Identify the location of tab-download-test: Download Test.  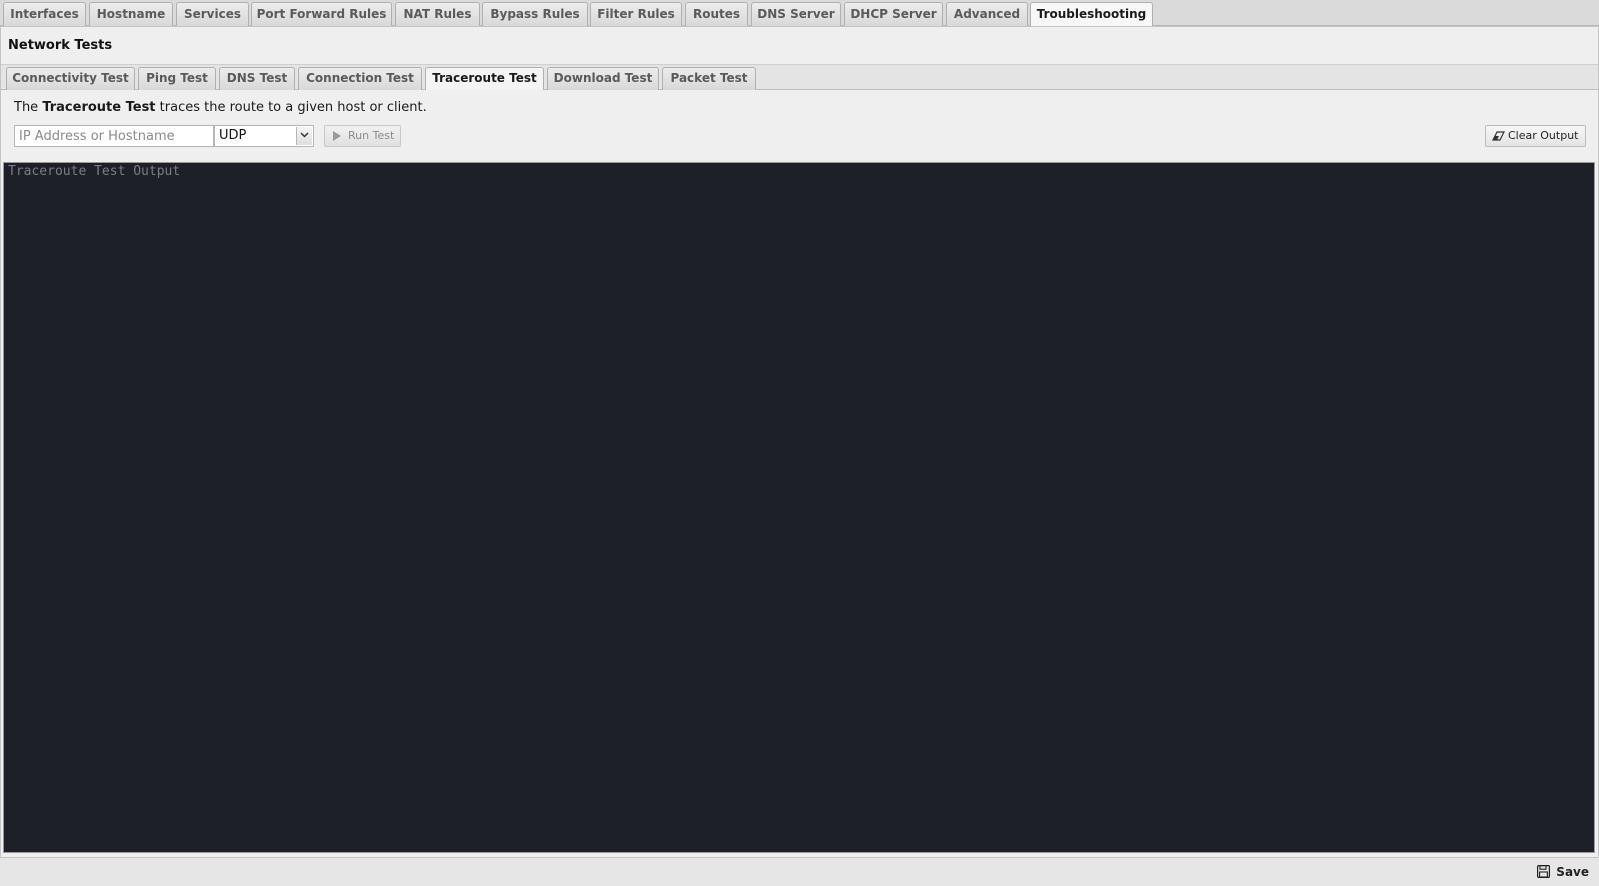
(603, 78).